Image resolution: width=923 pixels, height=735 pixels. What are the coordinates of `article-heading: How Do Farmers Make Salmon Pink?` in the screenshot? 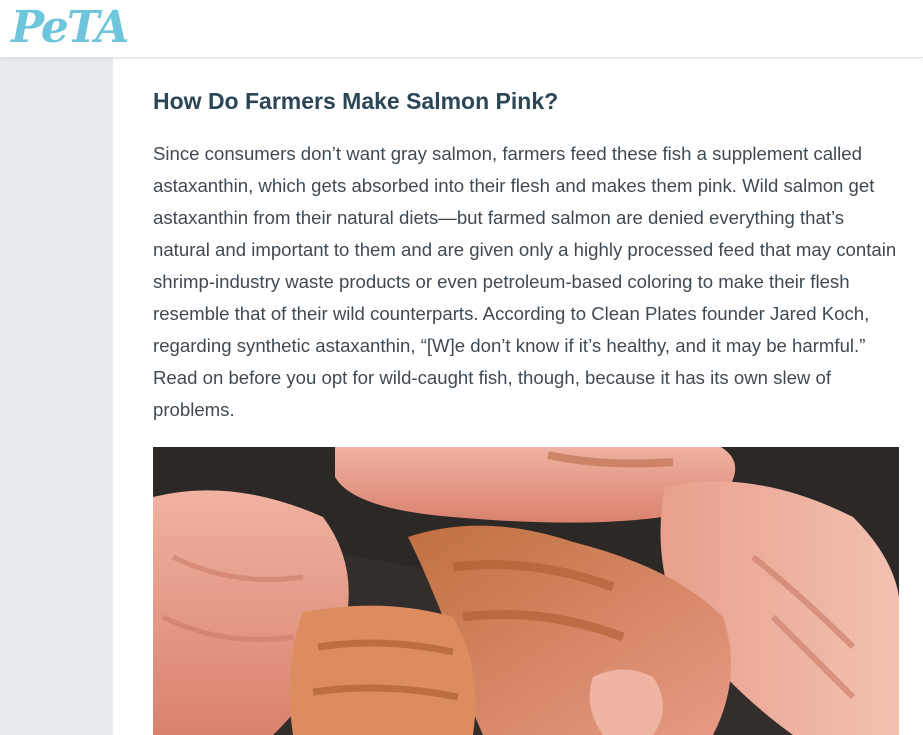 It's located at (356, 101).